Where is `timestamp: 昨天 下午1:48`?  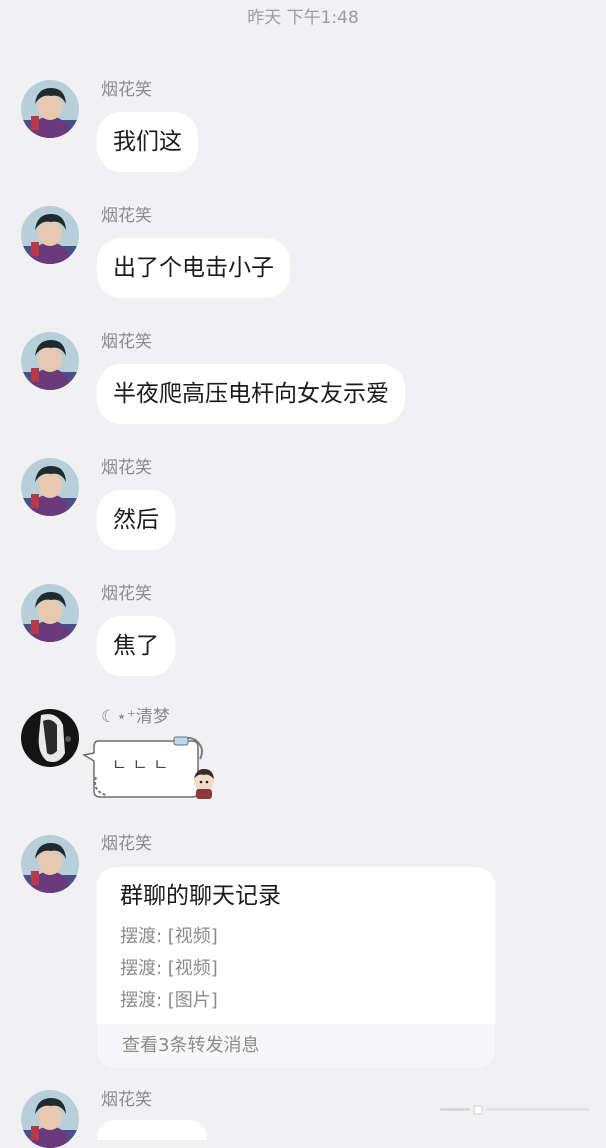 timestamp: 昨天 下午1:48 is located at coordinates (303, 18).